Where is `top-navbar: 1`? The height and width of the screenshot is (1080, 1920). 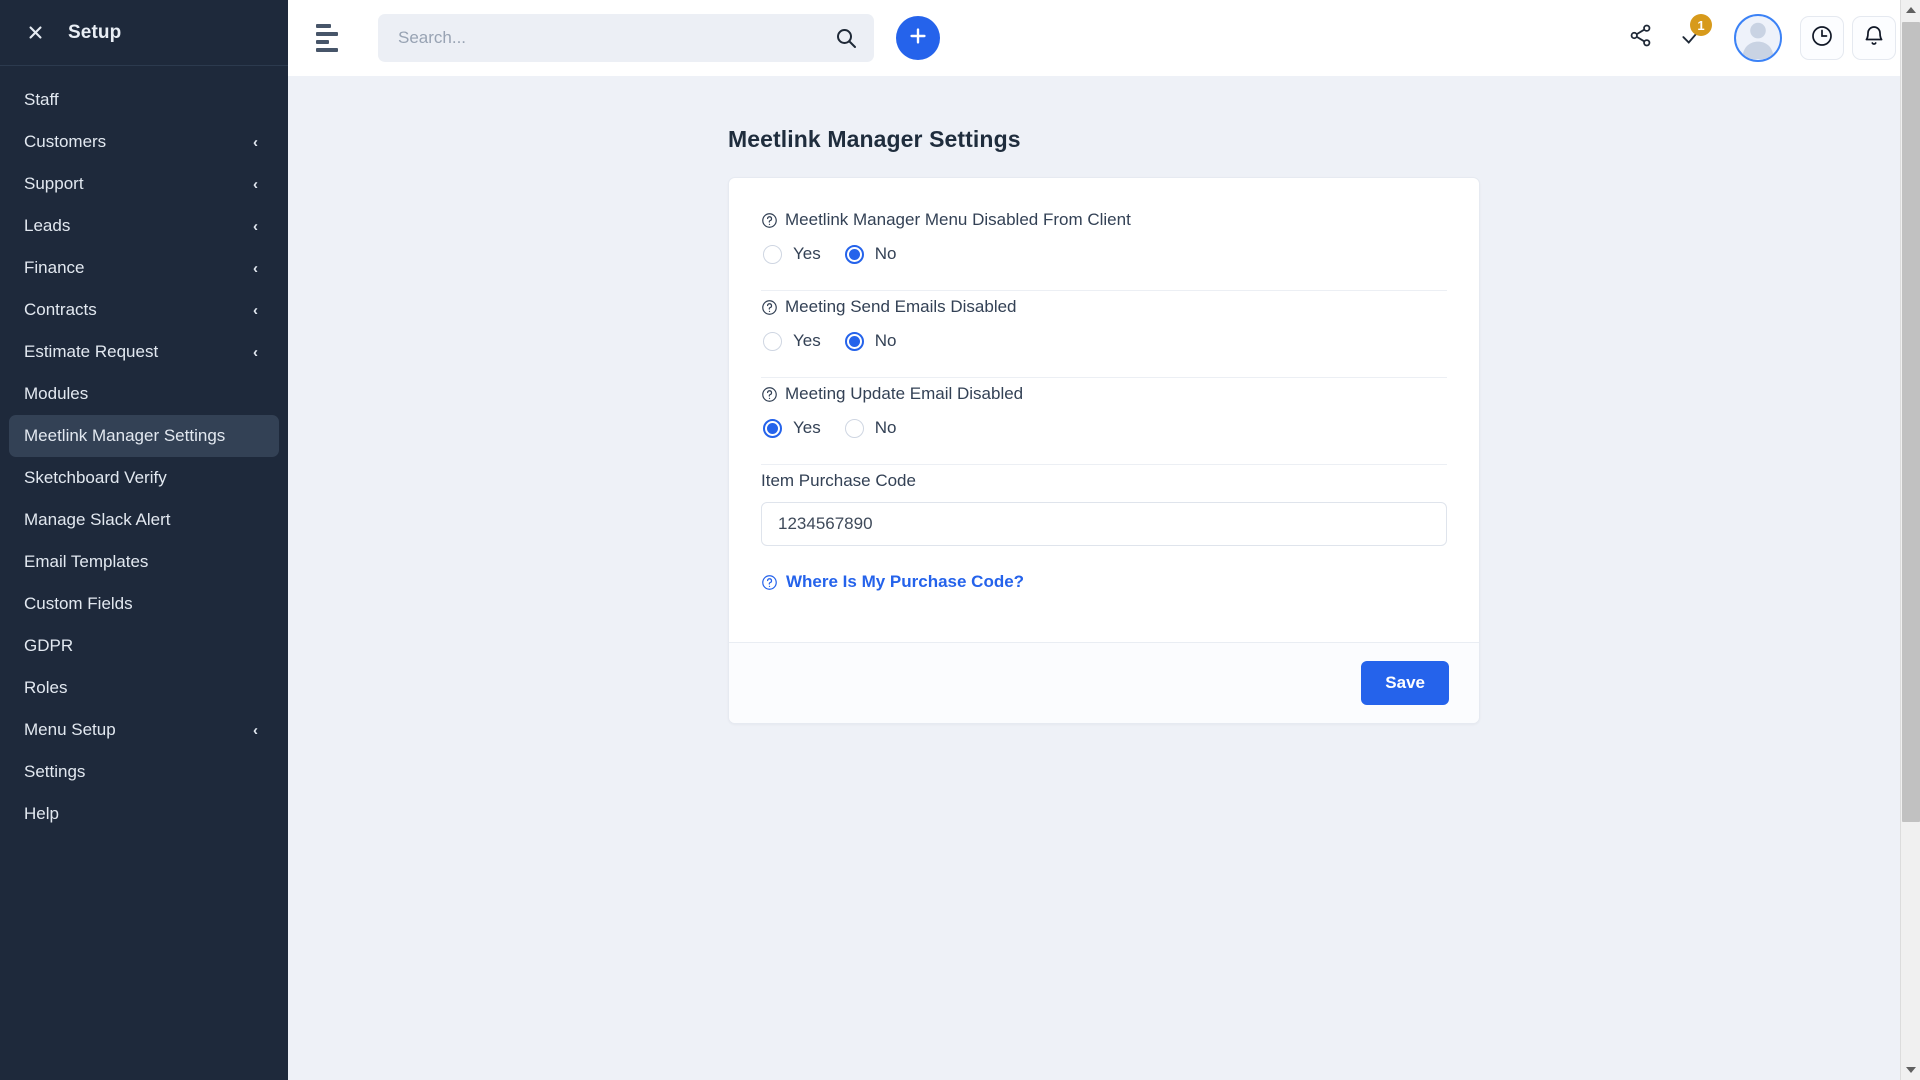
top-navbar: 1 is located at coordinates (1104, 38).